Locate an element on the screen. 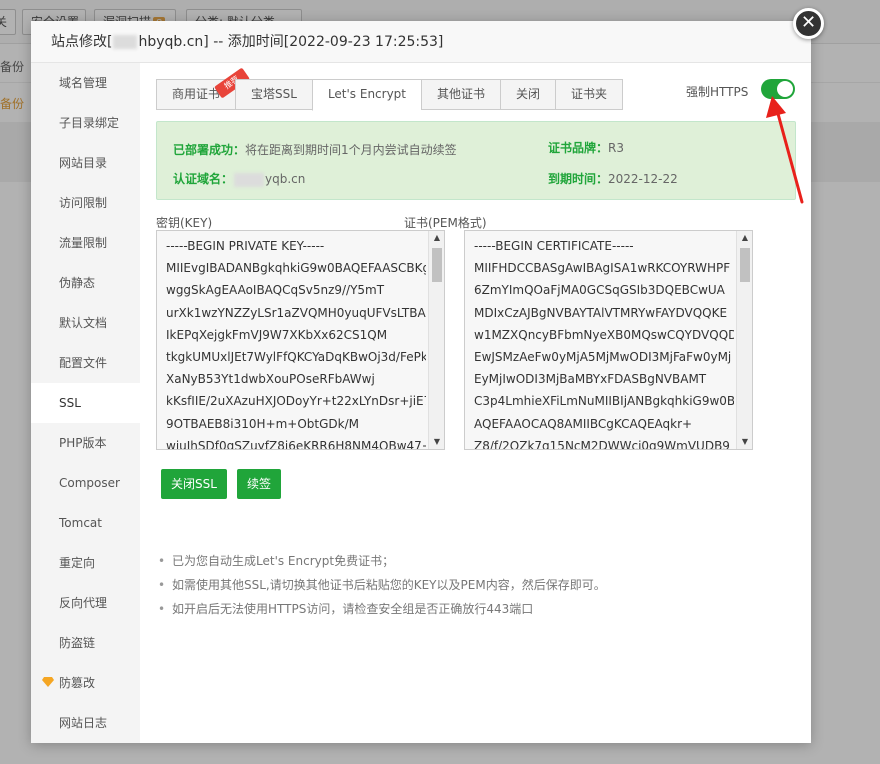 This screenshot has height=764, width=880. sidebar-item: 伪静态 is located at coordinates (85, 283).